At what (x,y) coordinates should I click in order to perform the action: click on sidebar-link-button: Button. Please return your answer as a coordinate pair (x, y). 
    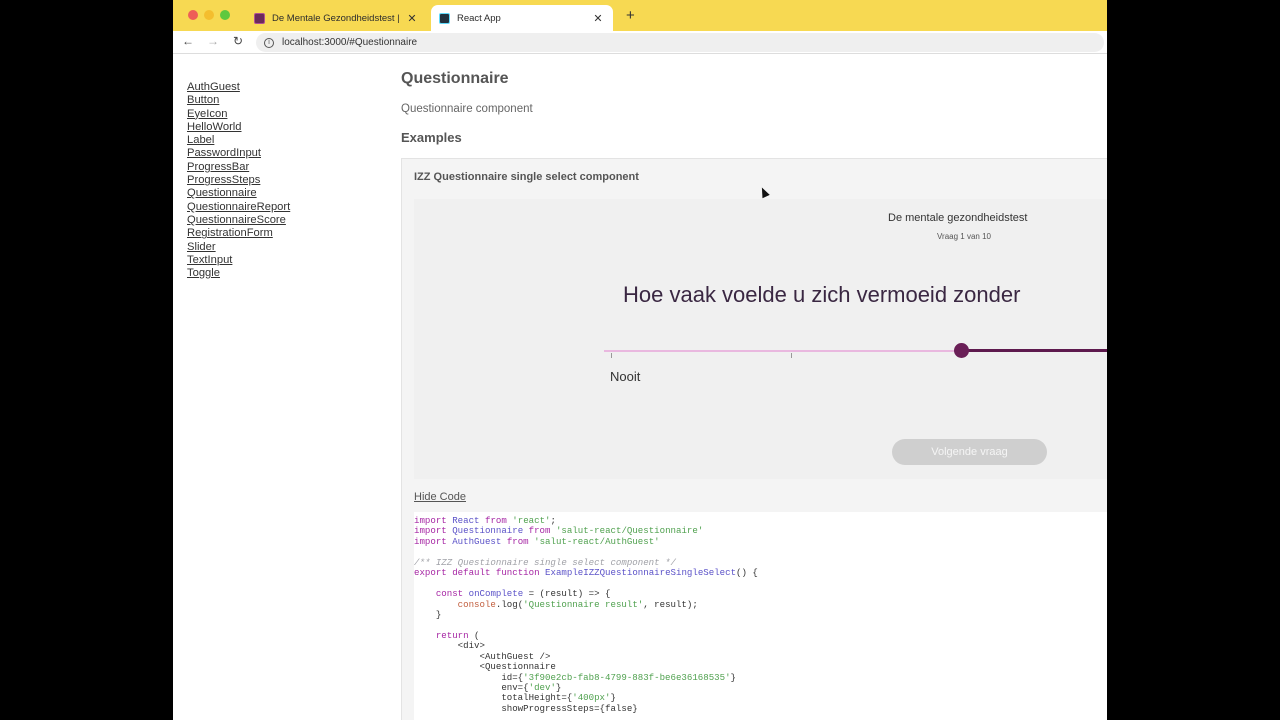
    Looking at the image, I should click on (238, 100).